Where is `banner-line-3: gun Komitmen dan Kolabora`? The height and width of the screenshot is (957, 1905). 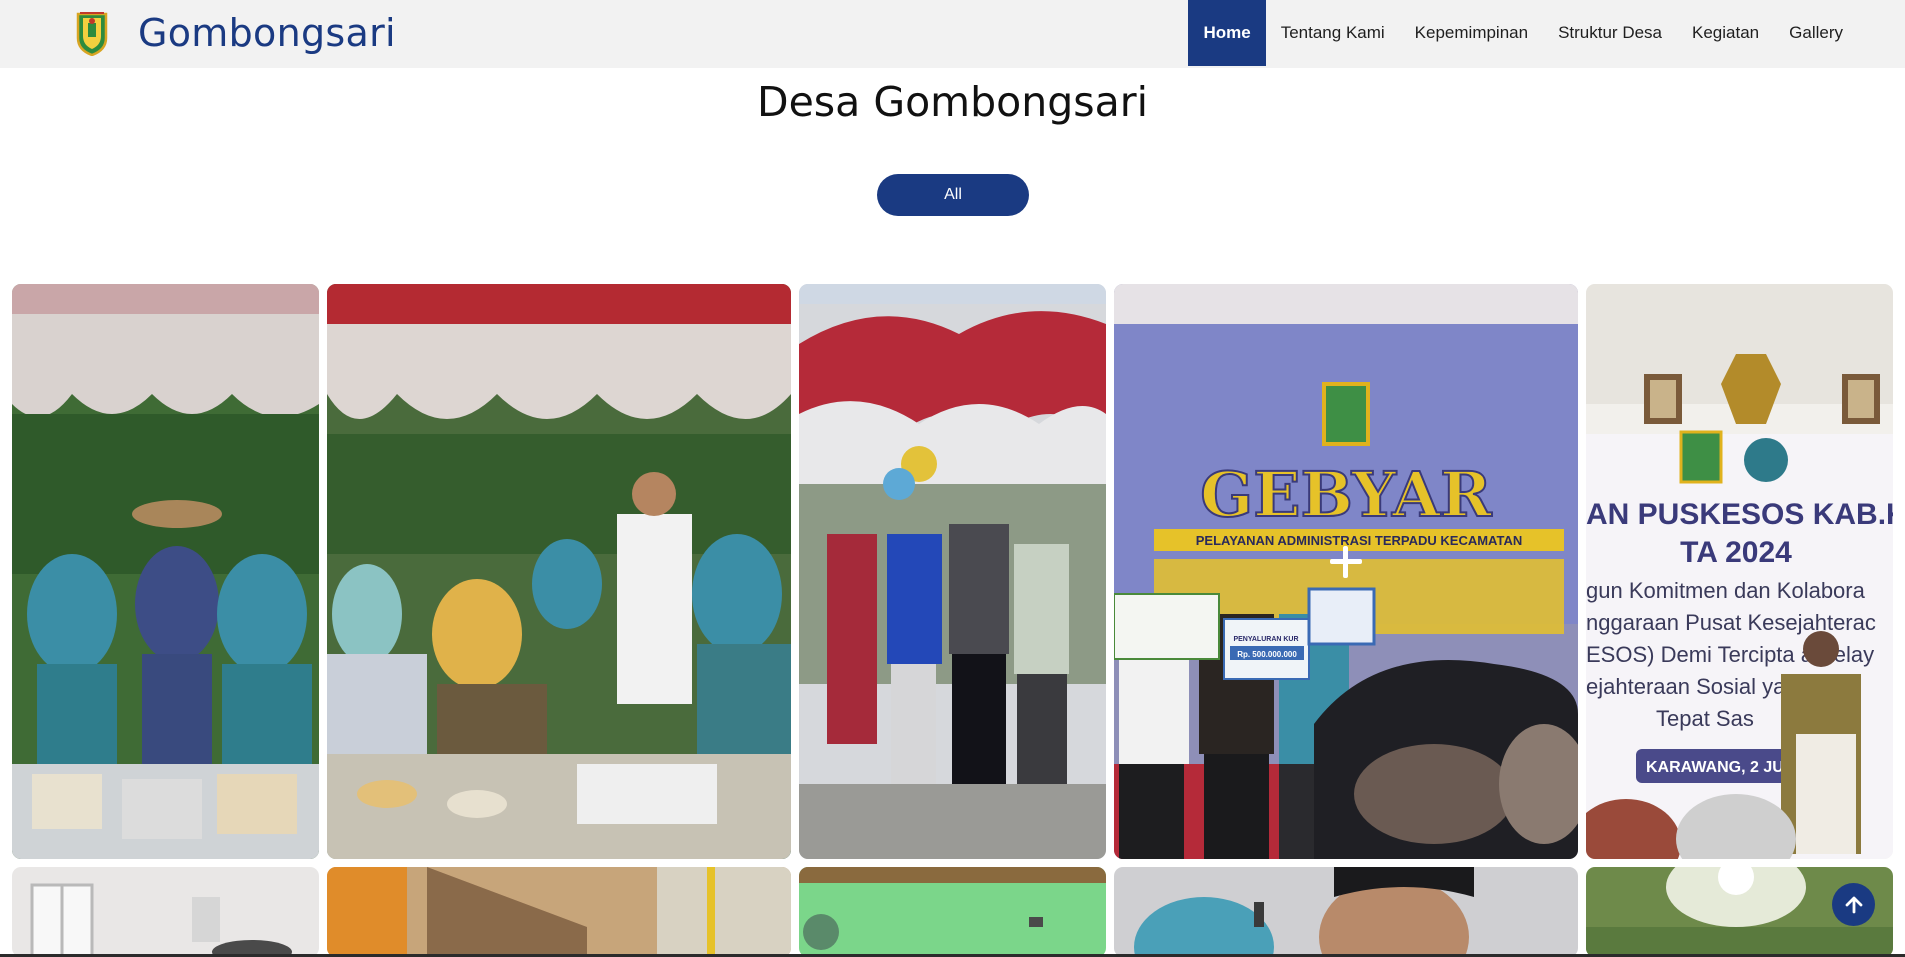 banner-line-3: gun Komitmen dan Kolabora is located at coordinates (1726, 590).